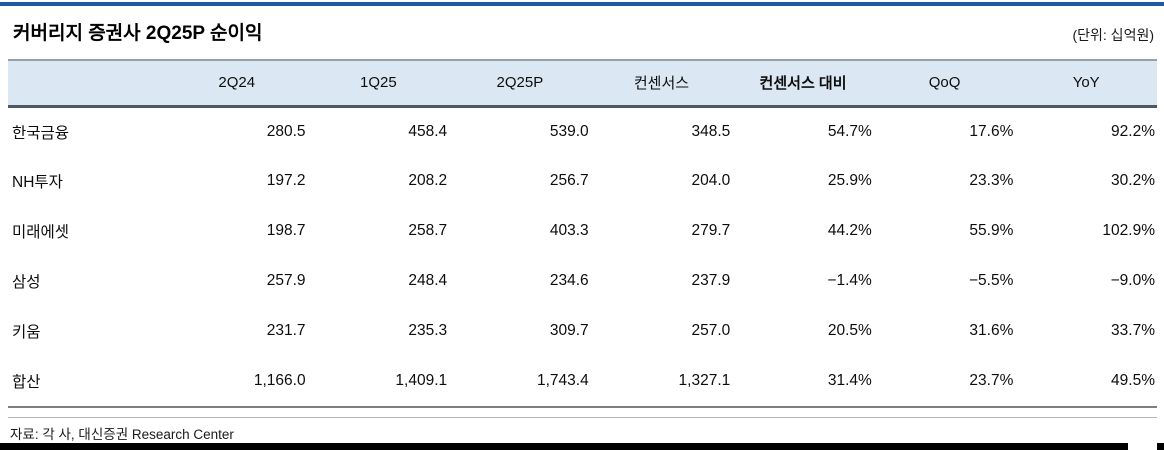 The image size is (1164, 450). Describe the element at coordinates (1113, 35) in the screenshot. I see `unit-label: (단위: 십억원)` at that location.